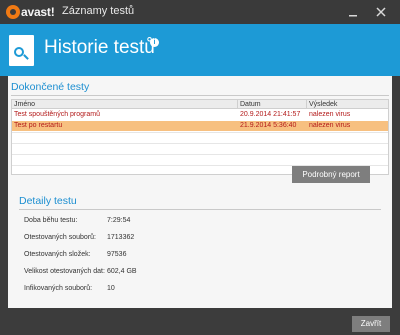 The image size is (400, 335). Describe the element at coordinates (200, 12) in the screenshot. I see `title-bar: avast! Záznamy testů` at that location.